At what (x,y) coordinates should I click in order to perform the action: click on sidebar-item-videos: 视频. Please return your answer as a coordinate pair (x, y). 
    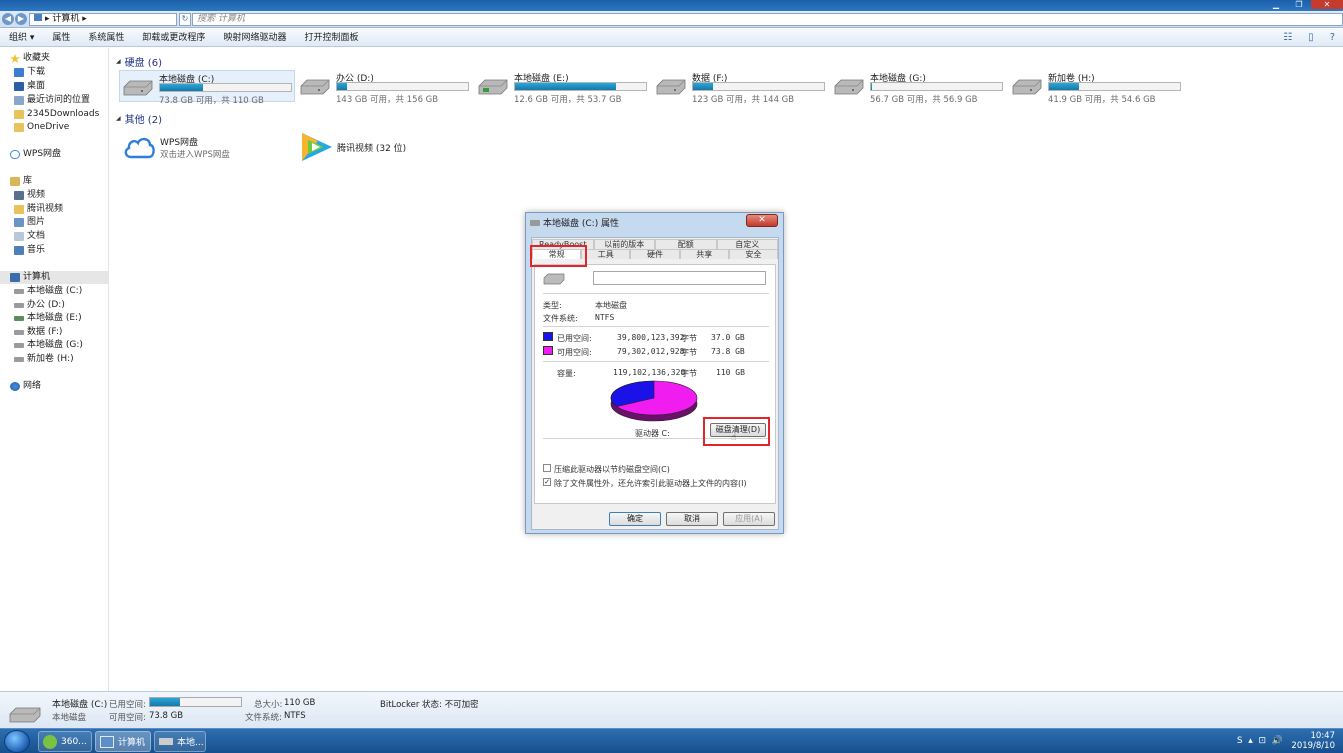
    Looking at the image, I should click on (29, 195).